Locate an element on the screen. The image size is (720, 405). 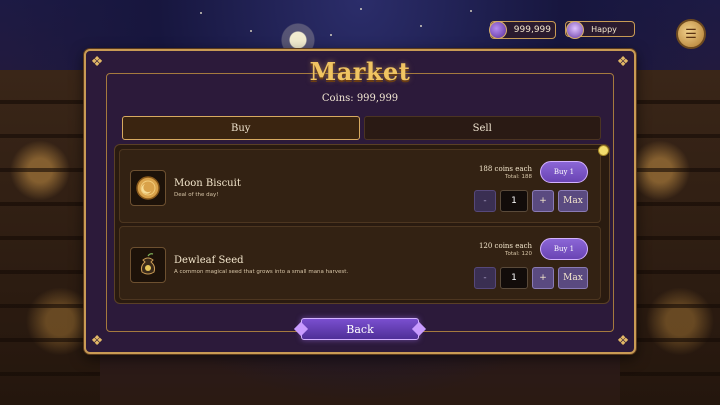
hud-mood-status: Happy is located at coordinates (600, 30).